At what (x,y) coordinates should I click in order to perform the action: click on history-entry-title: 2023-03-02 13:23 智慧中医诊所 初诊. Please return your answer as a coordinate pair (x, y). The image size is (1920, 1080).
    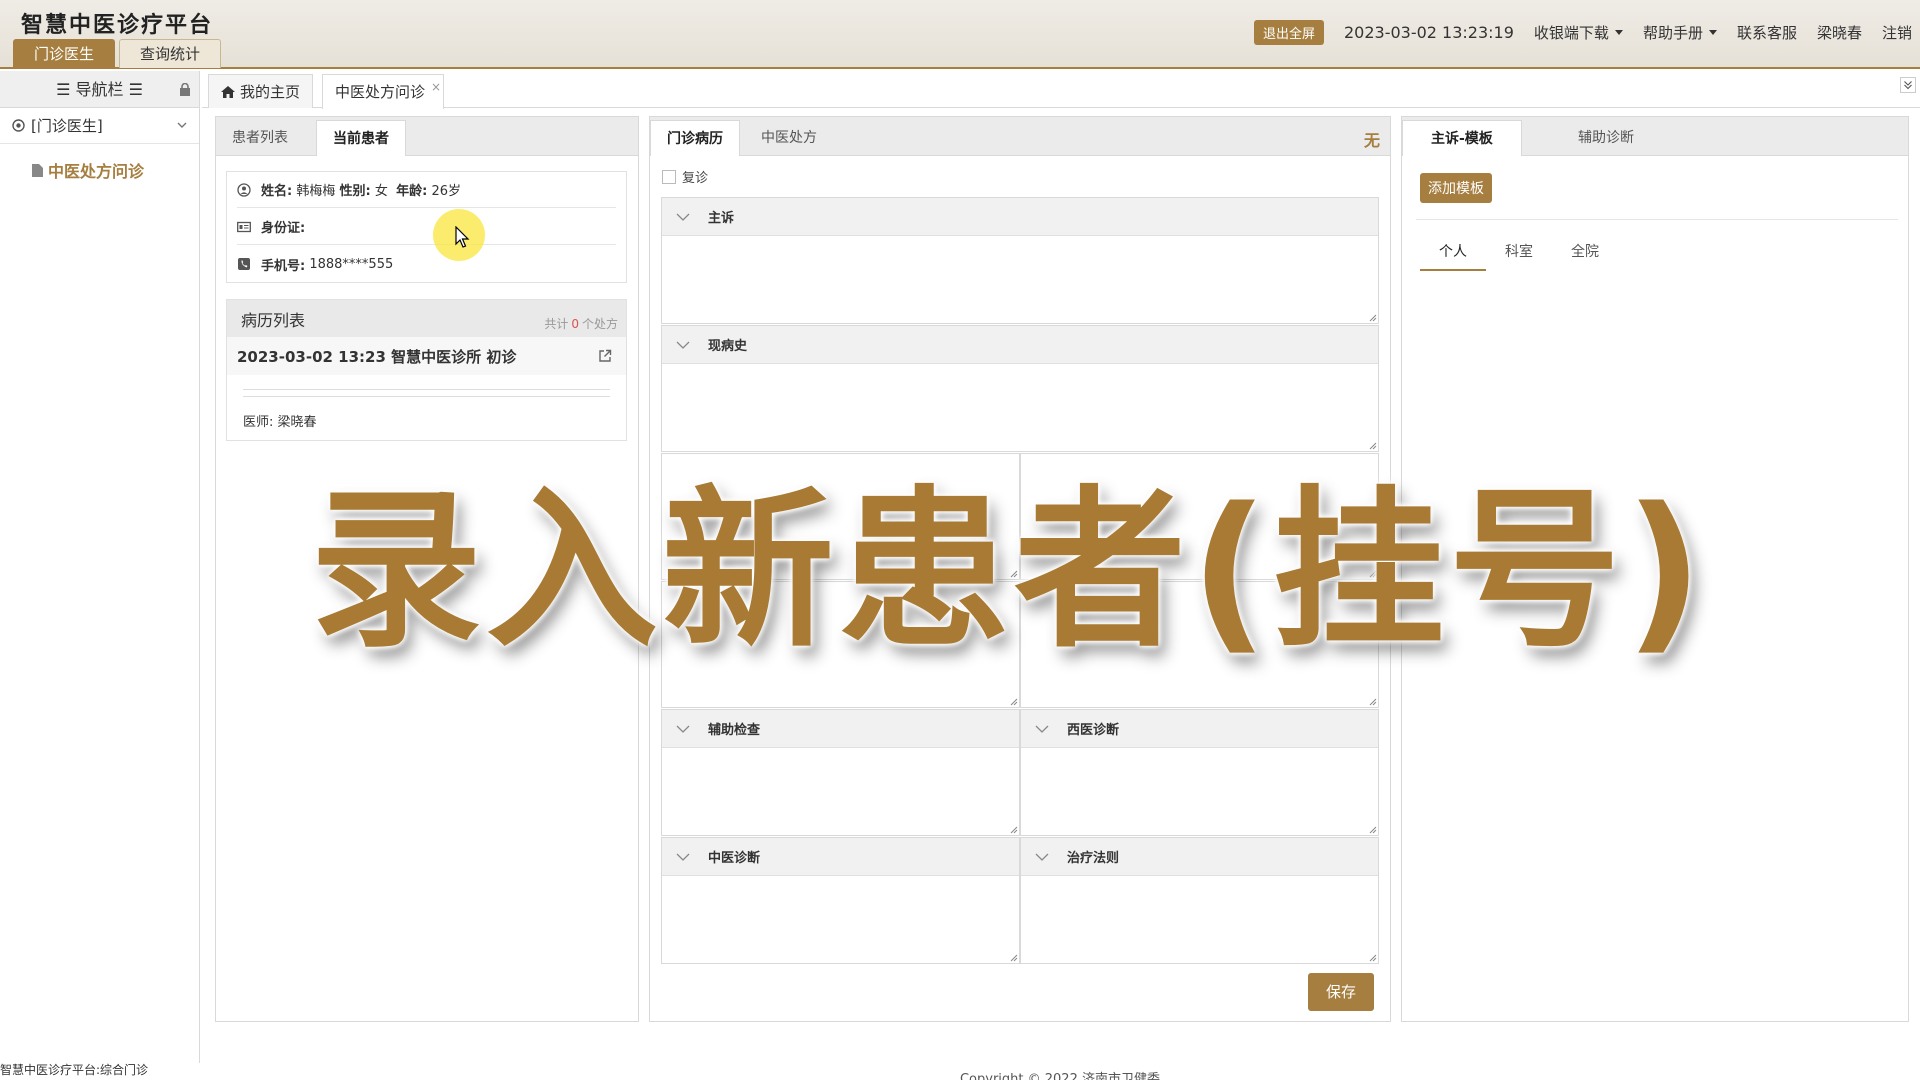
    Looking at the image, I should click on (377, 356).